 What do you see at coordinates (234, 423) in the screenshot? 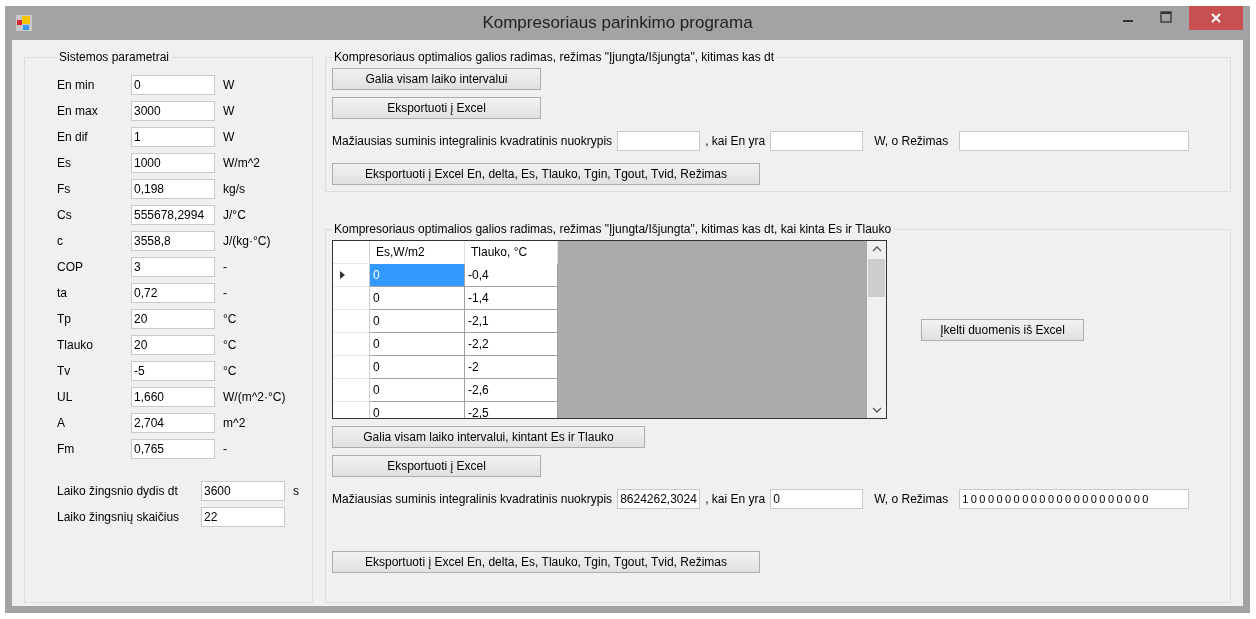
I see `unit-label: m^2` at bounding box center [234, 423].